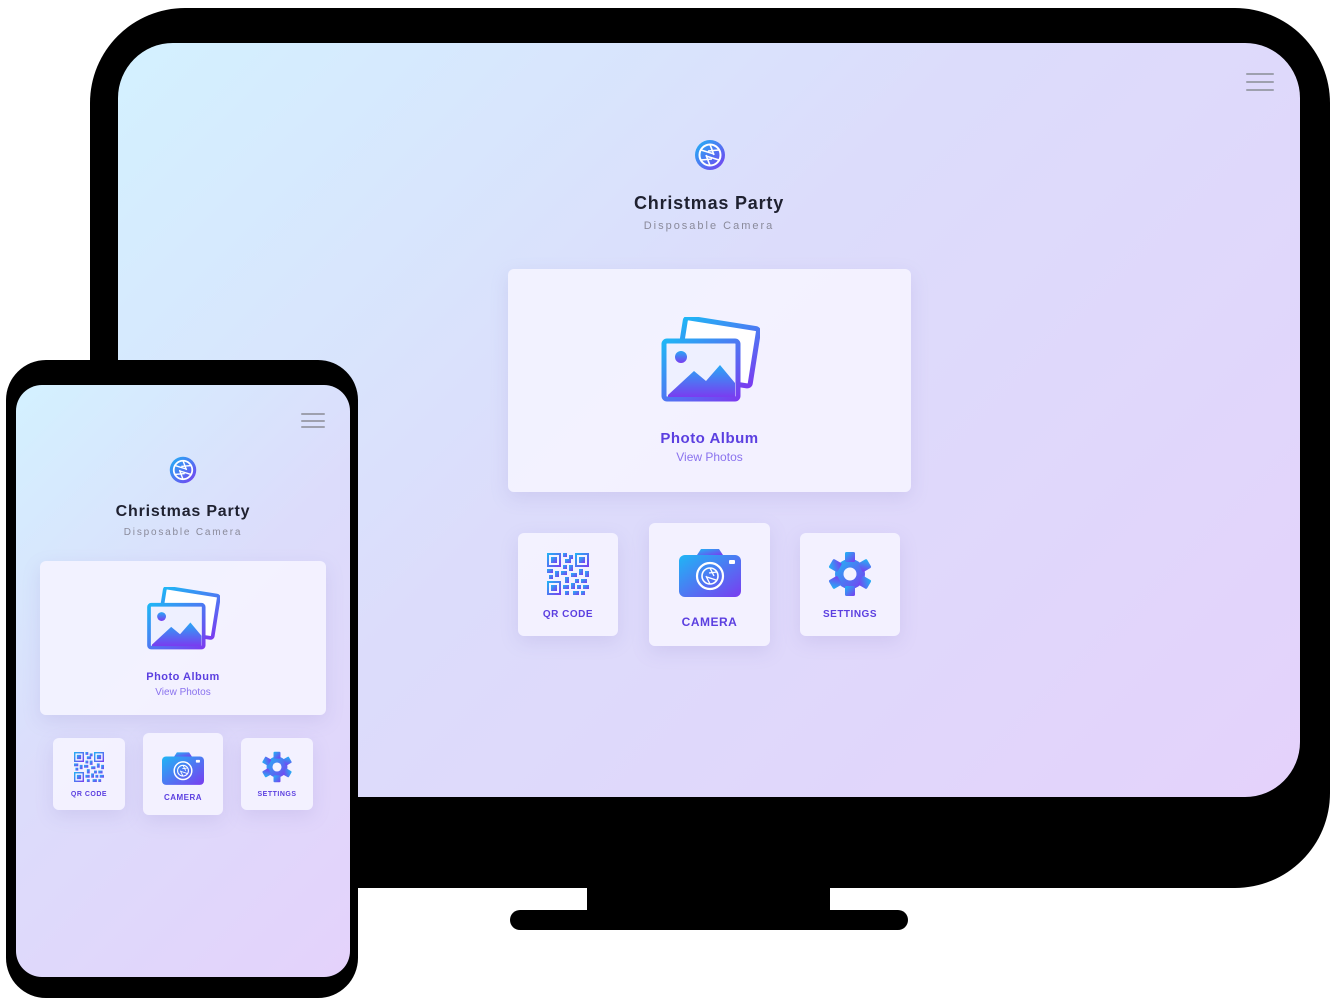 The image size is (1330, 998). What do you see at coordinates (709, 920) in the screenshot?
I see `monitor-stand-foot` at bounding box center [709, 920].